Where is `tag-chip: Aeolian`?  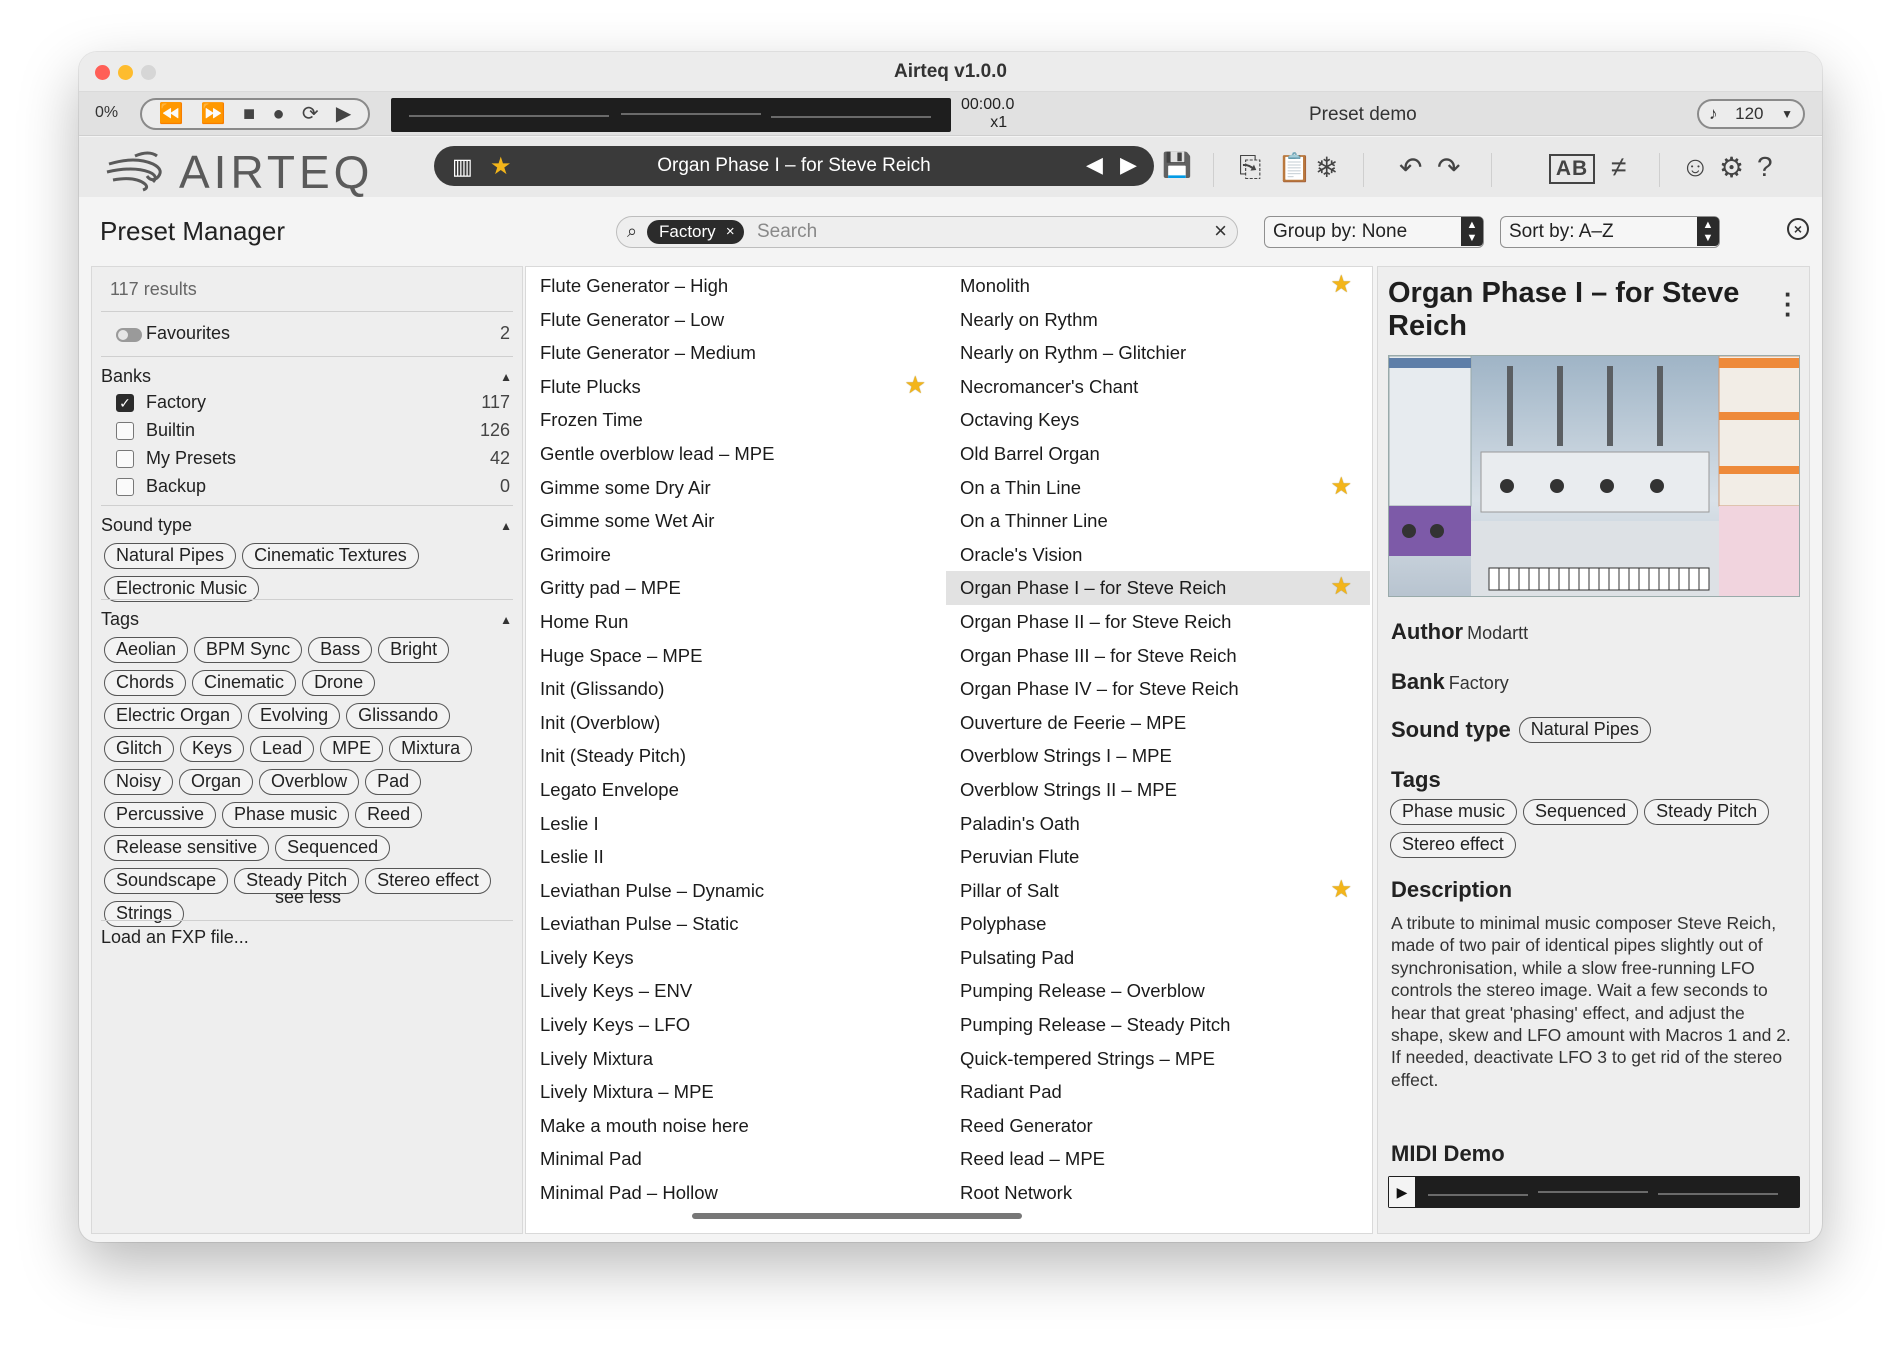 tag-chip: Aeolian is located at coordinates (146, 650).